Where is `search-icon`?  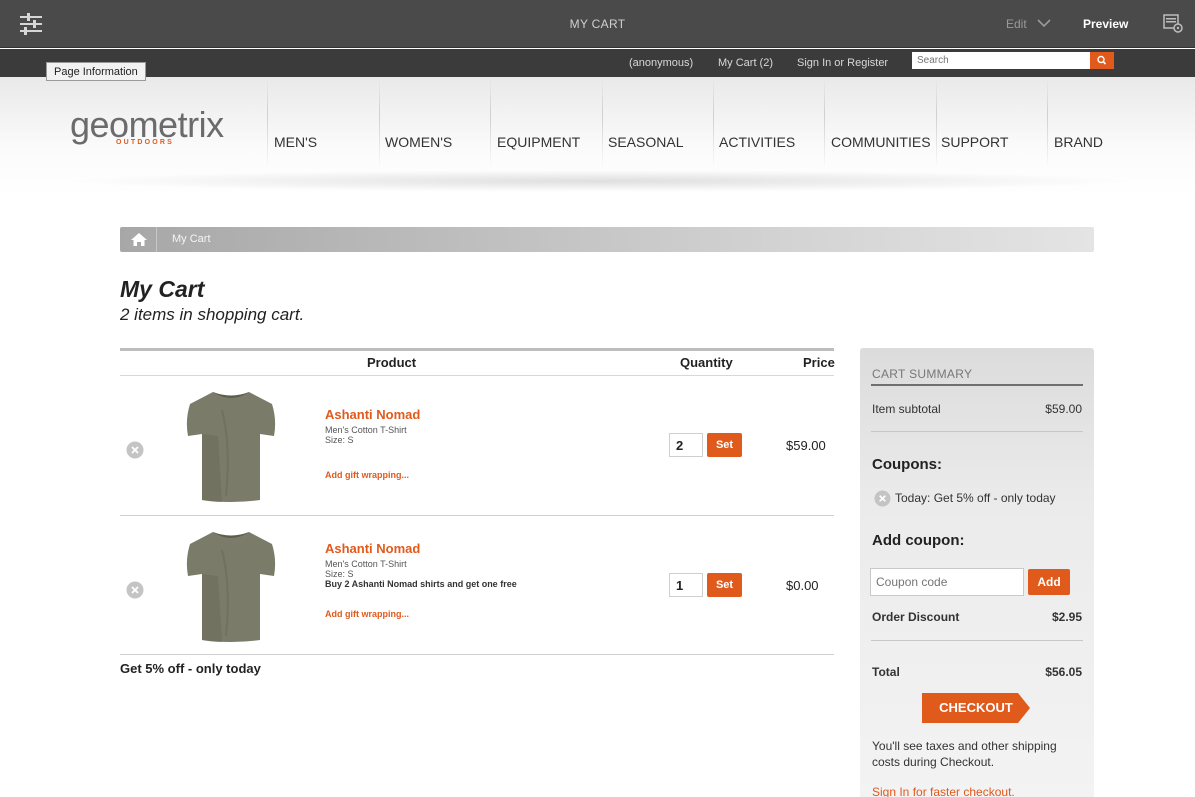 search-icon is located at coordinates (1102, 60).